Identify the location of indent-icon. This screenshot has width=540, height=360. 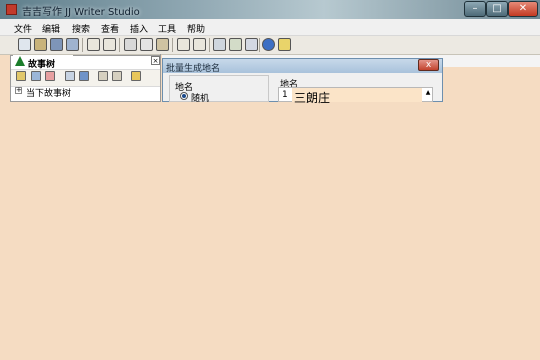
(183, 44).